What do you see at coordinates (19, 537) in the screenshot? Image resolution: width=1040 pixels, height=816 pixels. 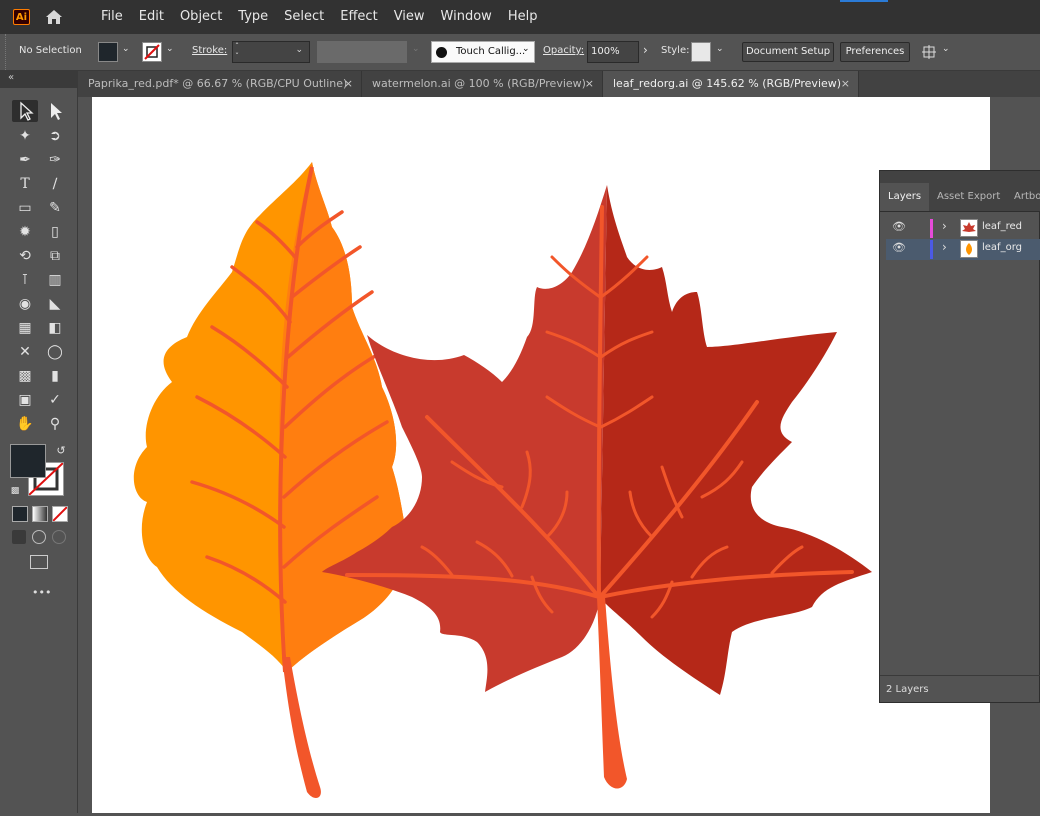 I see `draw-normal-icon` at bounding box center [19, 537].